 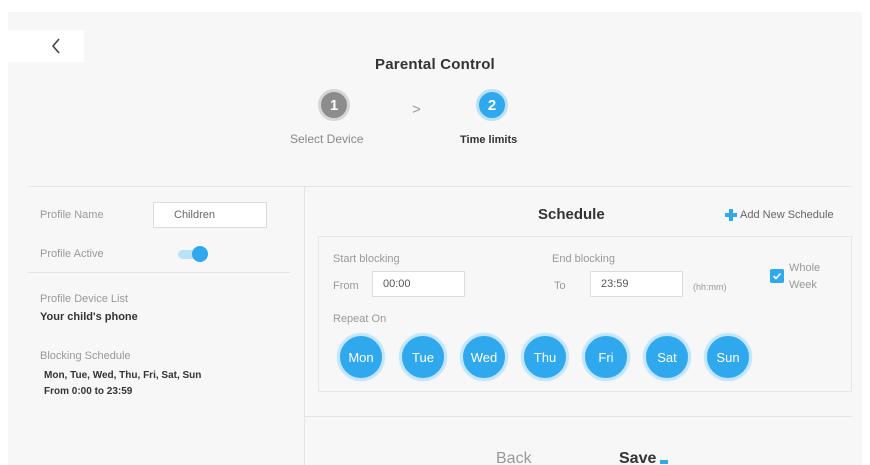 What do you see at coordinates (56, 46) in the screenshot?
I see `chevron-left-icon` at bounding box center [56, 46].